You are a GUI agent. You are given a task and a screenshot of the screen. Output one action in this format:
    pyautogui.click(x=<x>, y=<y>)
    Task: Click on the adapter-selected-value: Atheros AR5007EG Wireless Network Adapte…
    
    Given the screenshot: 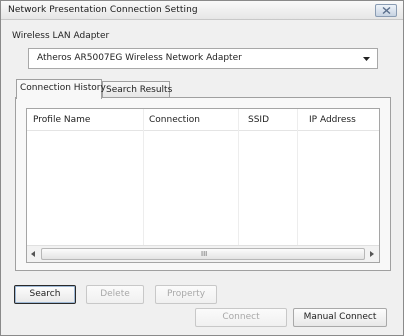 What is the action you would take?
    pyautogui.click(x=139, y=58)
    